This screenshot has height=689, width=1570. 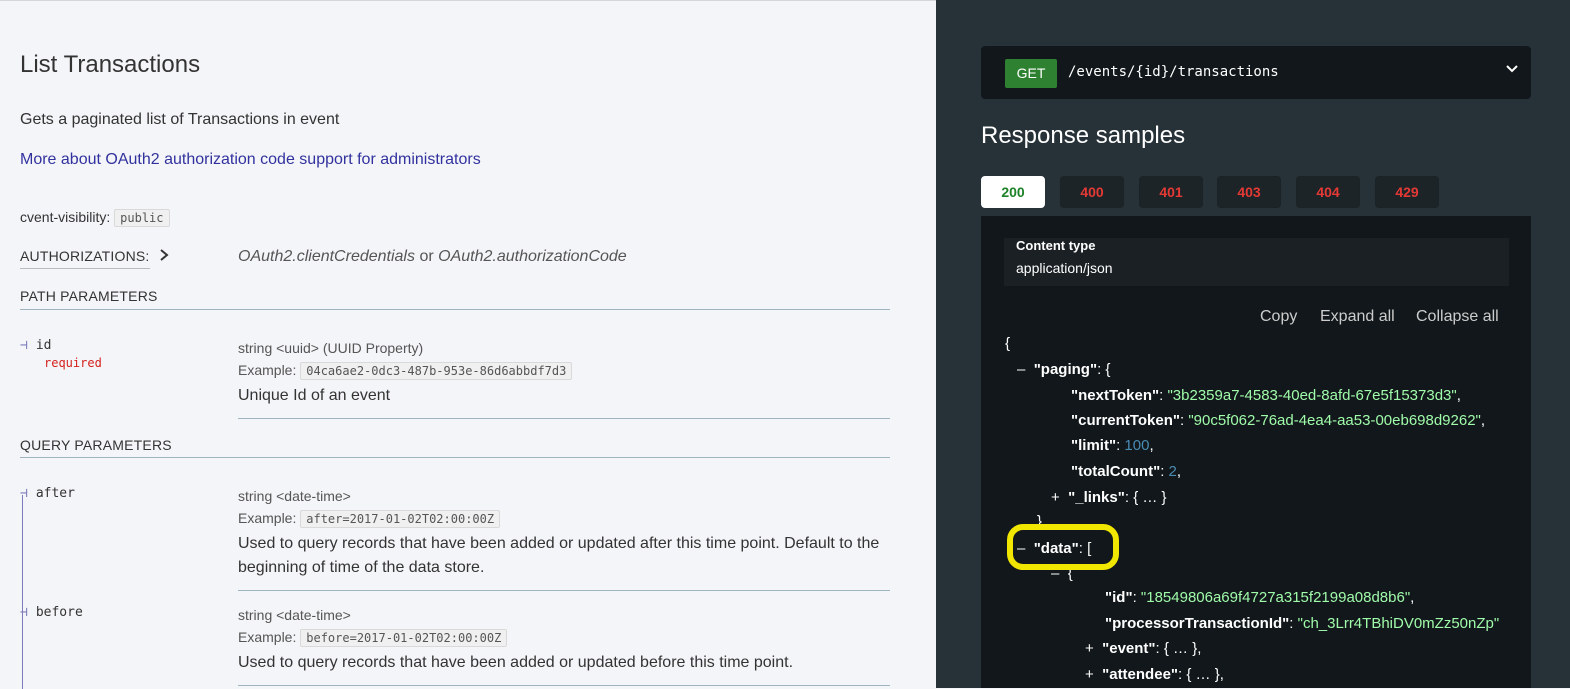 I want to click on response-samples-heading: Response samples, so click(x=1083, y=135).